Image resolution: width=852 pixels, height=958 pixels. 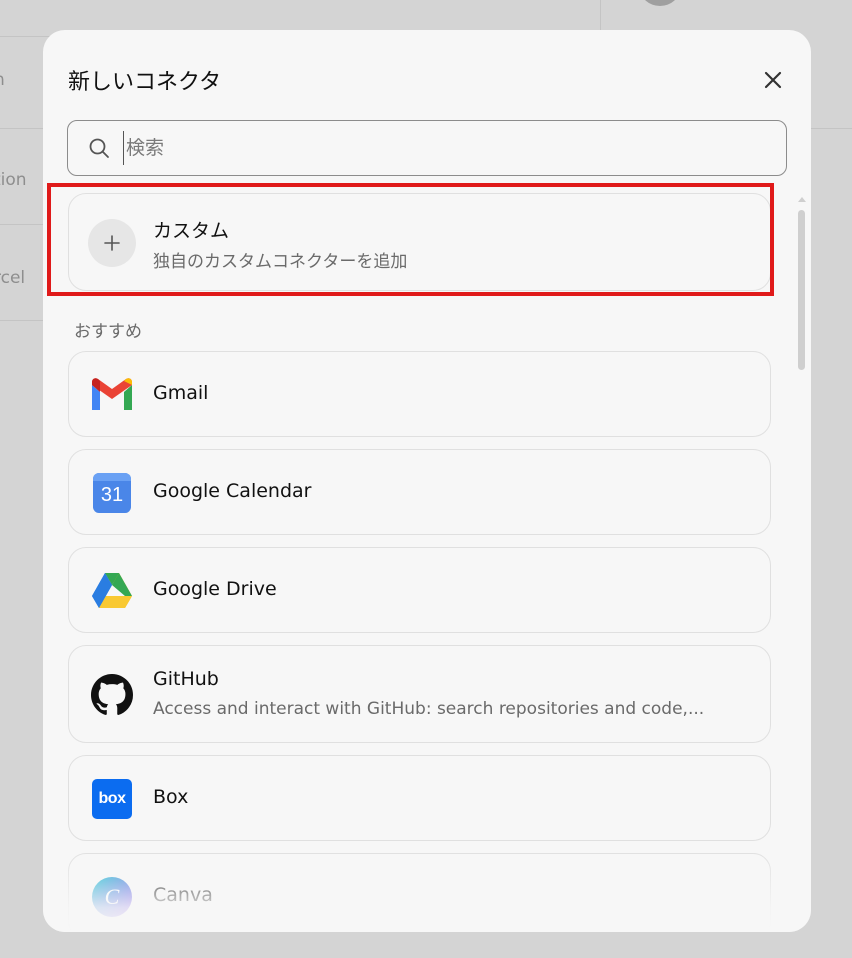 I want to click on search-icon, so click(x=99, y=148).